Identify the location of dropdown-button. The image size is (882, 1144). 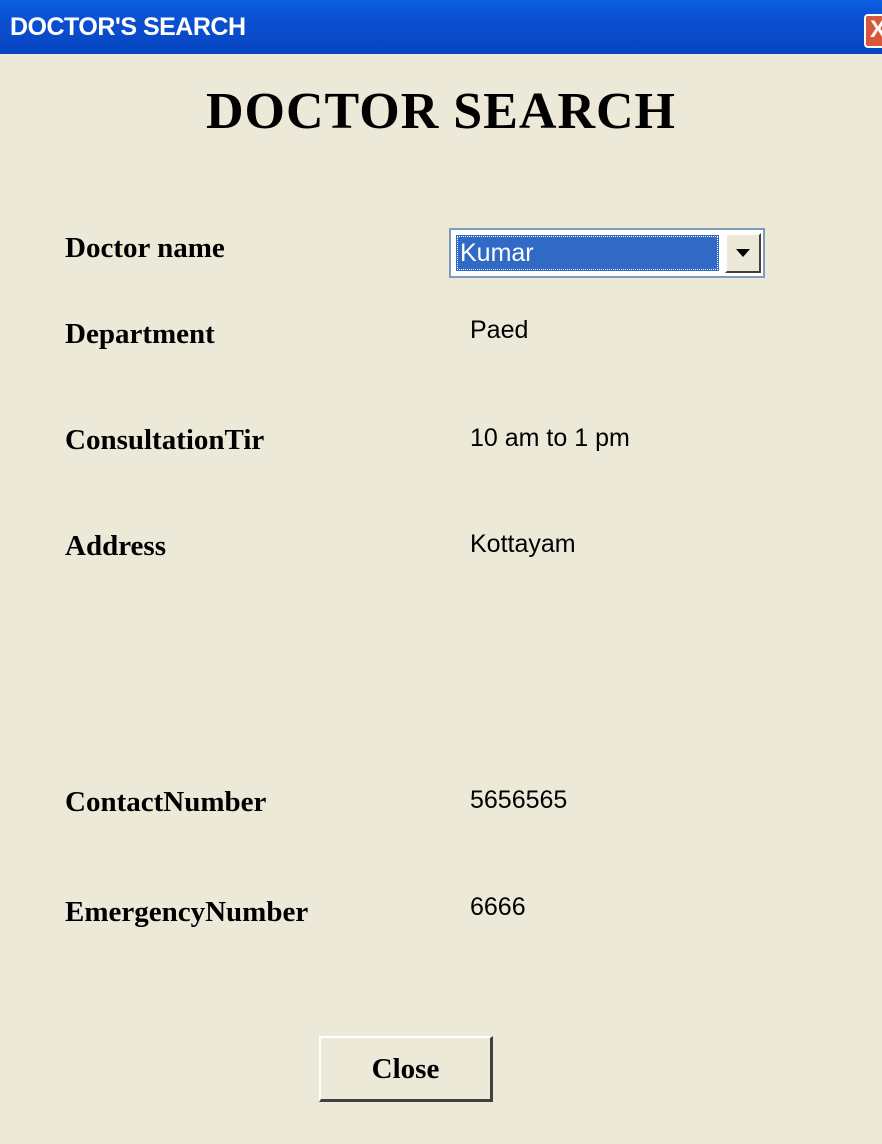
(743, 253).